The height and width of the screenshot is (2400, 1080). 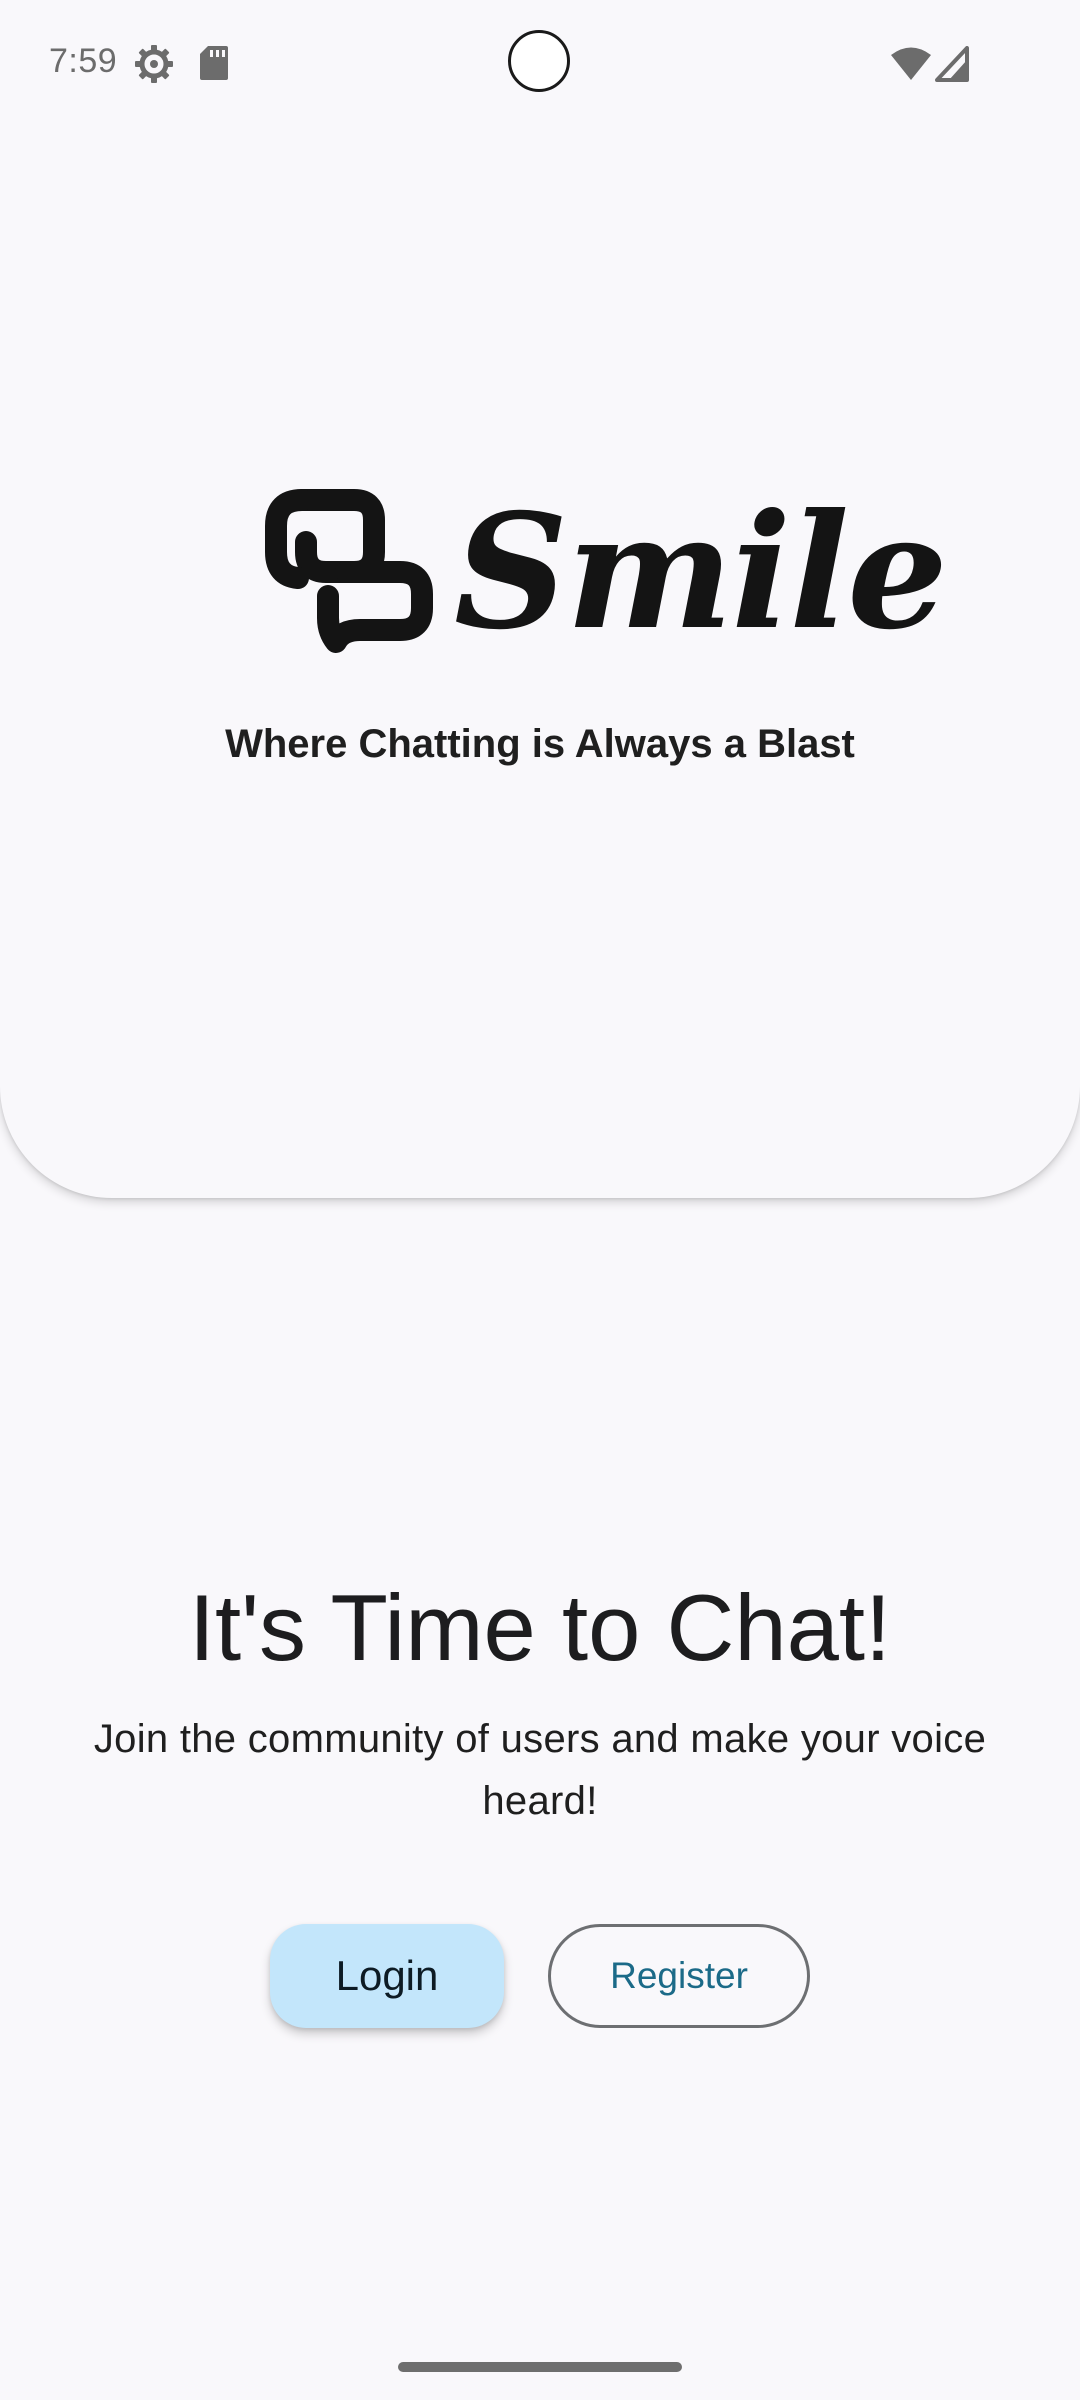 What do you see at coordinates (952, 64) in the screenshot?
I see `signal-icon` at bounding box center [952, 64].